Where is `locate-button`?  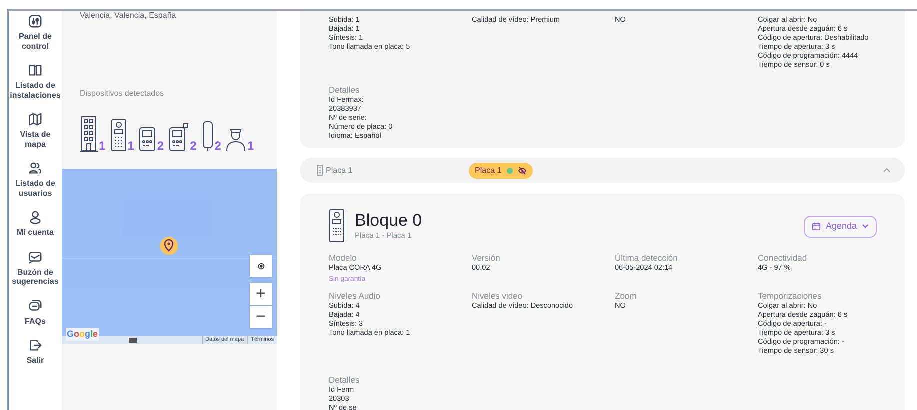 locate-button is located at coordinates (261, 266).